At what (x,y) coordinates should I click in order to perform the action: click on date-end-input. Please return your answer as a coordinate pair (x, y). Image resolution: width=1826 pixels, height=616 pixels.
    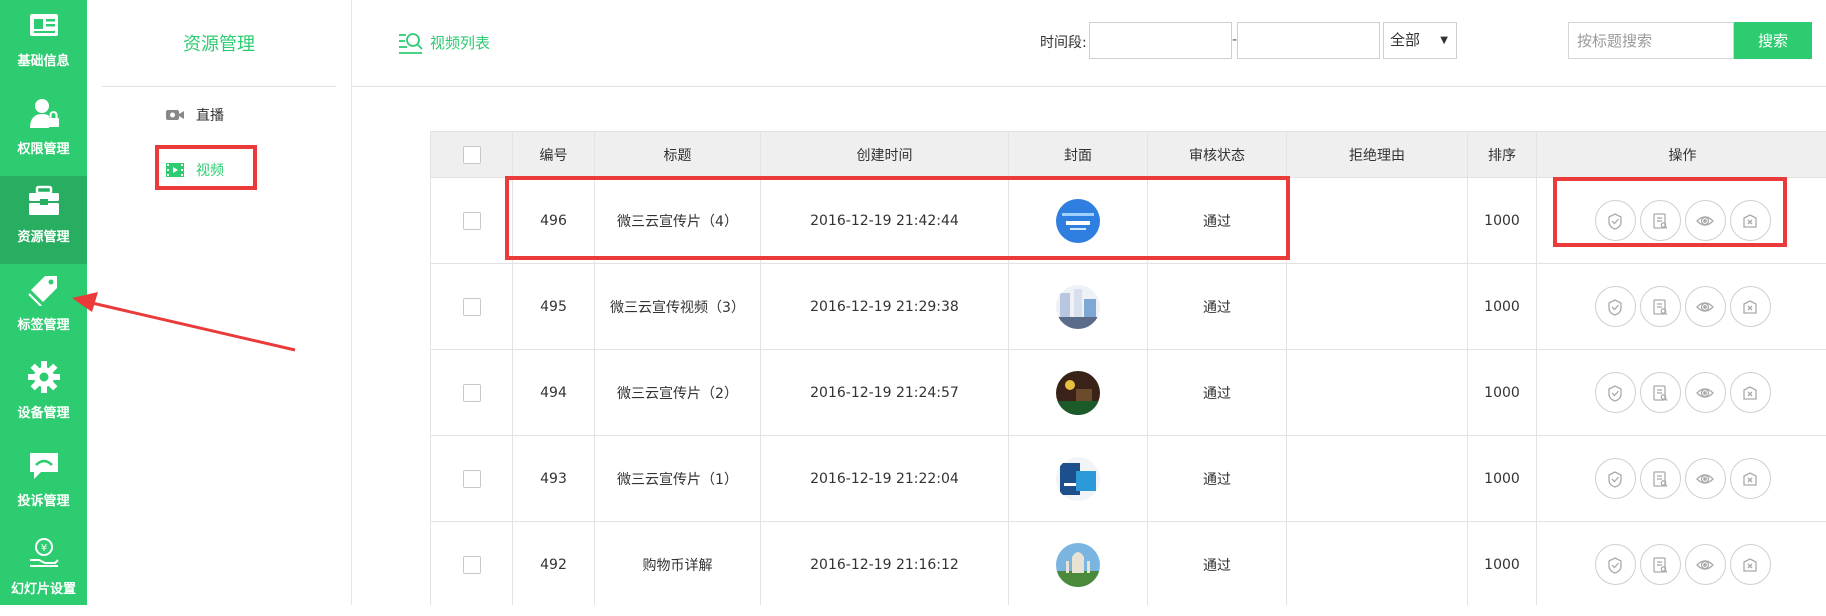
    Looking at the image, I should click on (1308, 40).